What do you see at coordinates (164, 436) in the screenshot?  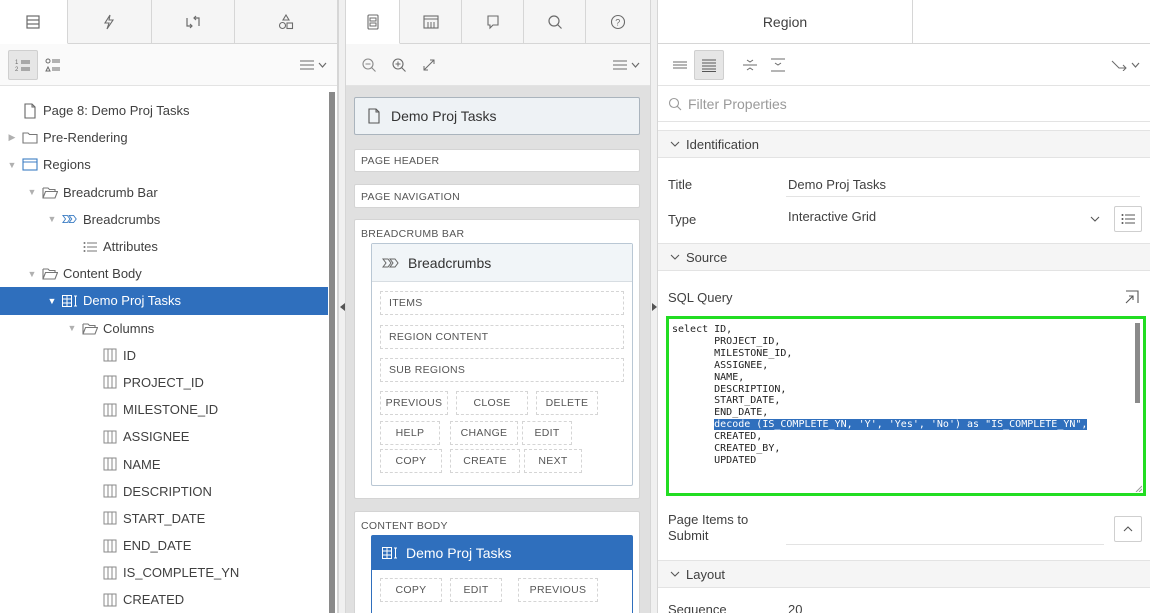 I see `tree-node: ASSIGNEE` at bounding box center [164, 436].